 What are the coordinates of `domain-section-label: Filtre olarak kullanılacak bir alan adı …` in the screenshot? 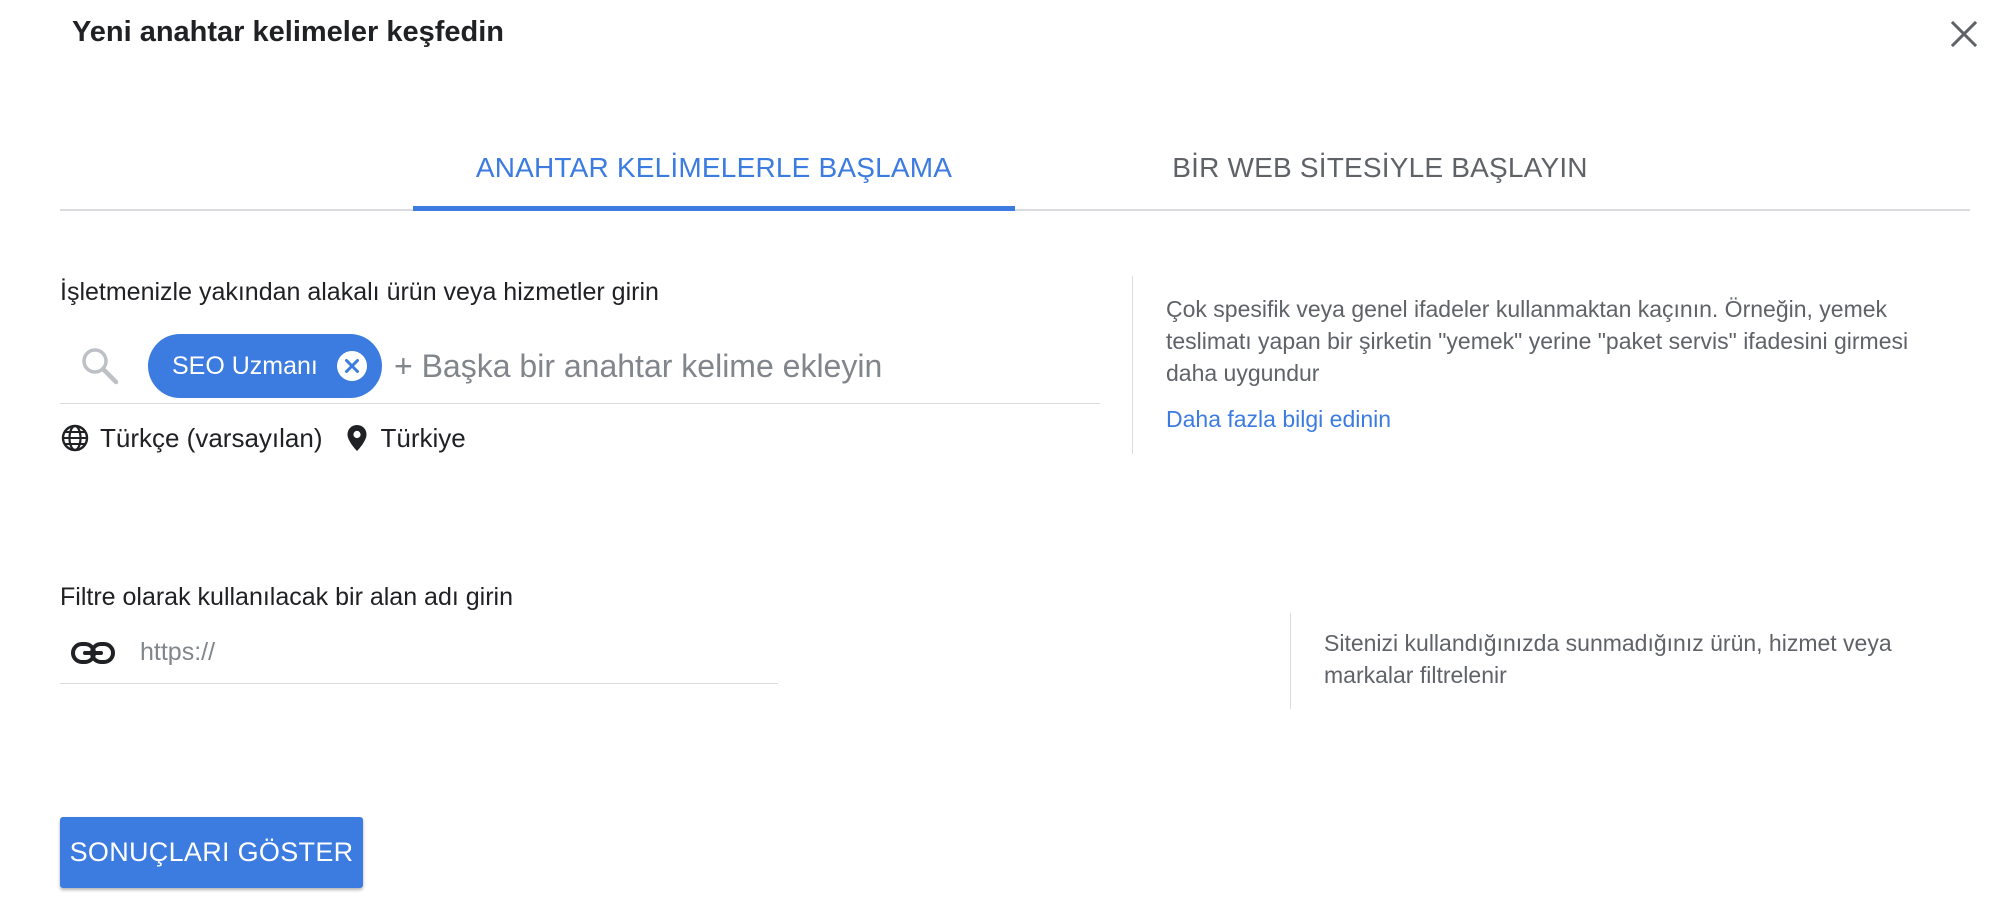 It's located at (286, 597).